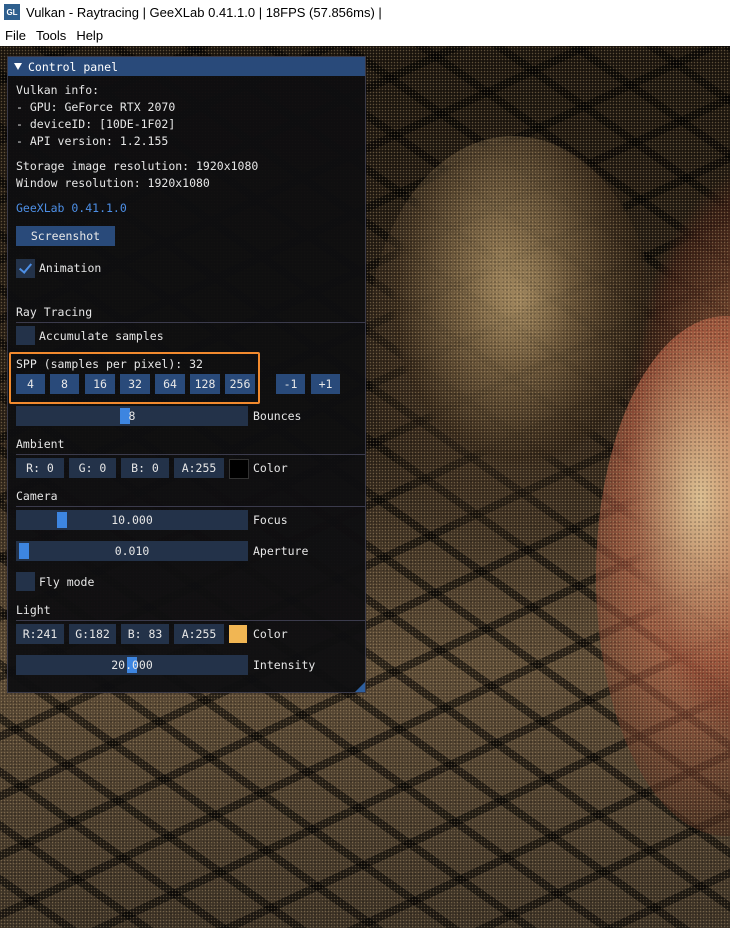  Describe the element at coordinates (73, 66) in the screenshot. I see `panel-title: Control panel` at that location.